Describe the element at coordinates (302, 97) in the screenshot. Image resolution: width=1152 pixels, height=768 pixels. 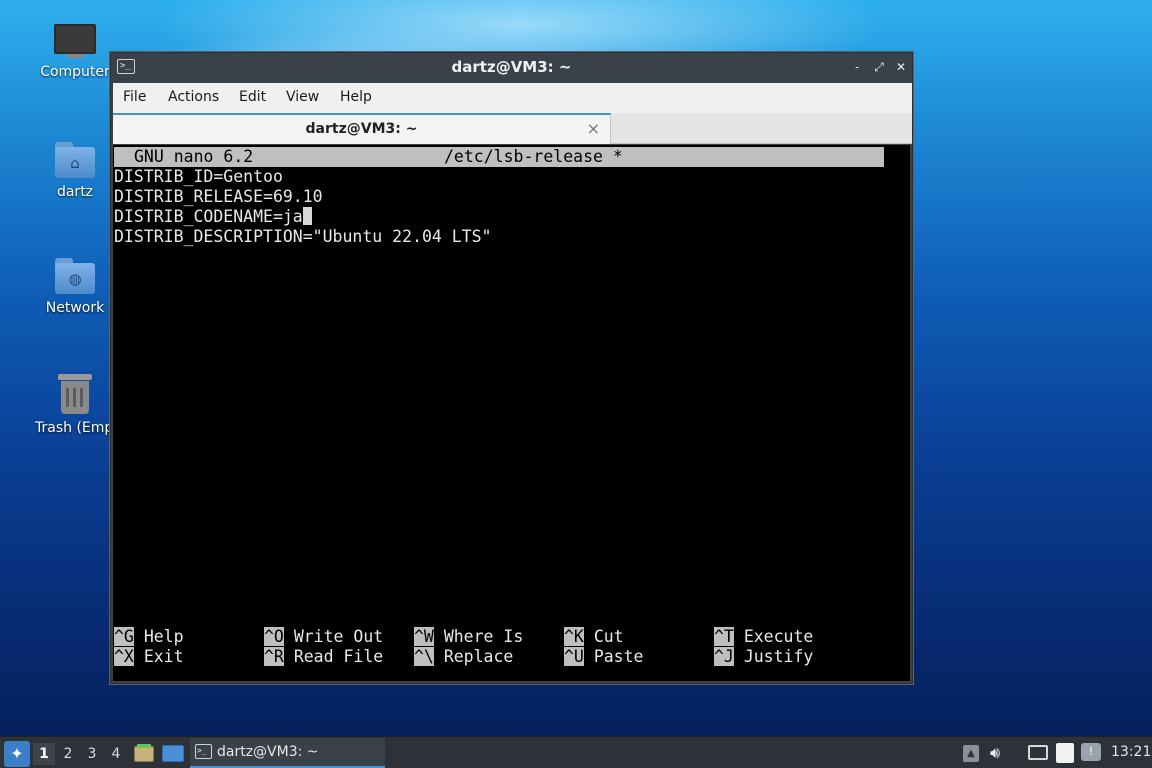
I see `menu-view: View` at that location.